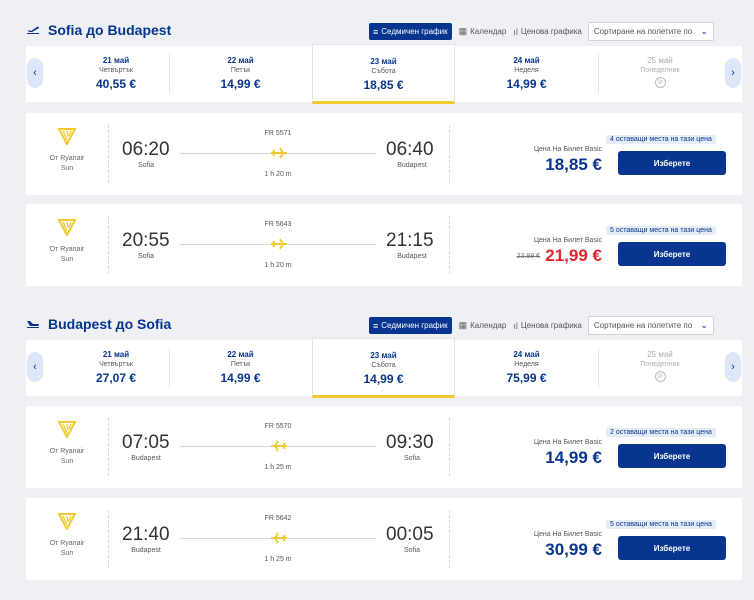 The width and height of the screenshot is (754, 600). I want to click on sale-price: 21,99 €, so click(573, 255).